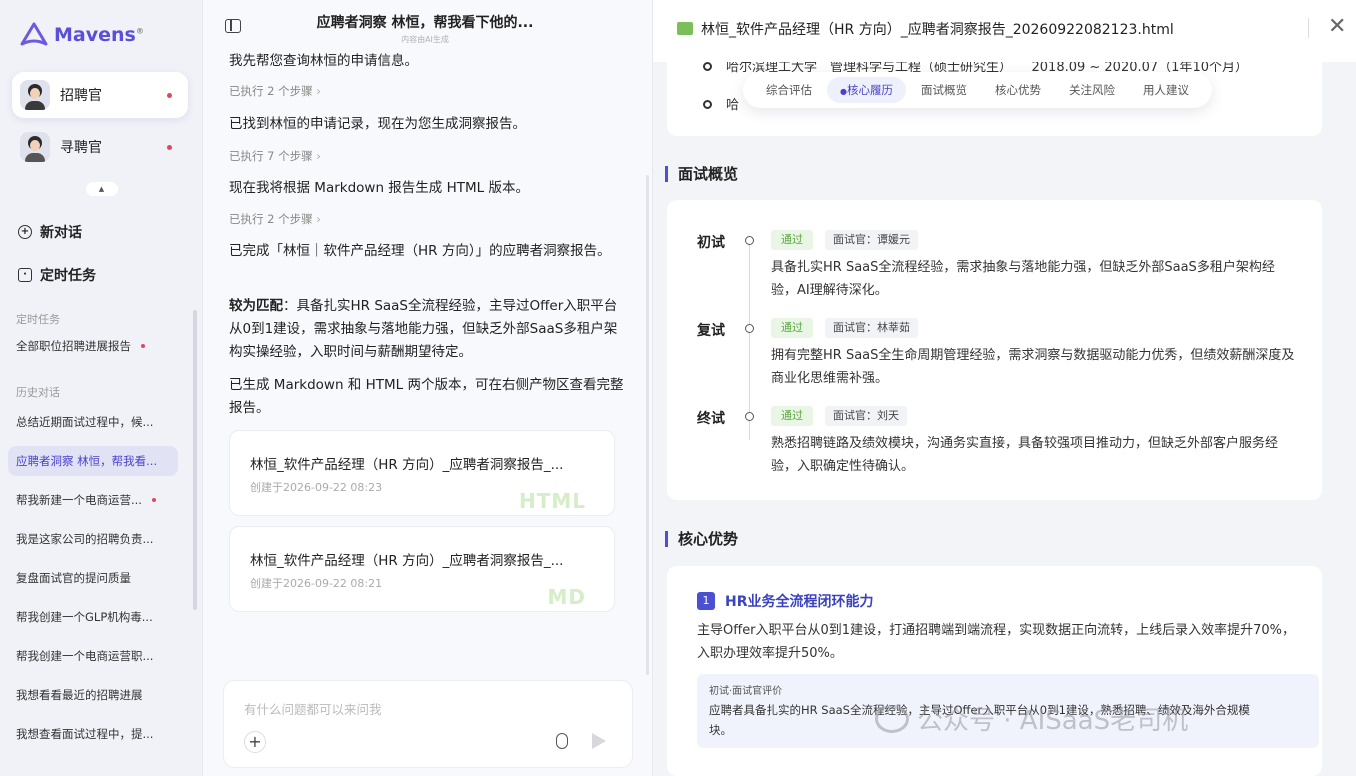 The height and width of the screenshot is (776, 1356). I want to click on tab-suggestions: 用人建议, so click(1166, 90).